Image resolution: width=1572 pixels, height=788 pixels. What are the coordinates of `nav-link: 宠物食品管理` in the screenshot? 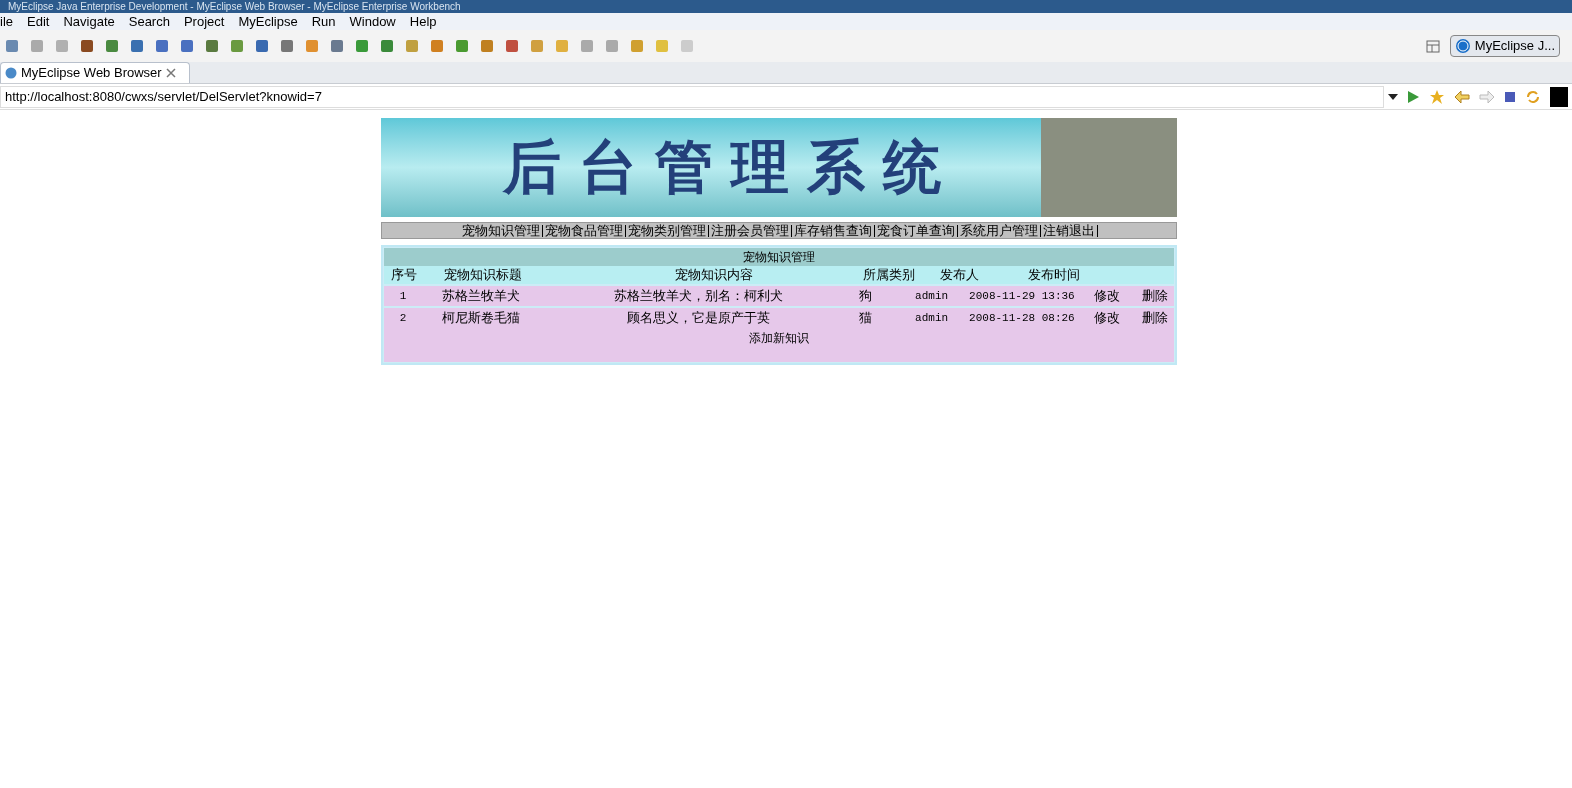 It's located at (584, 230).